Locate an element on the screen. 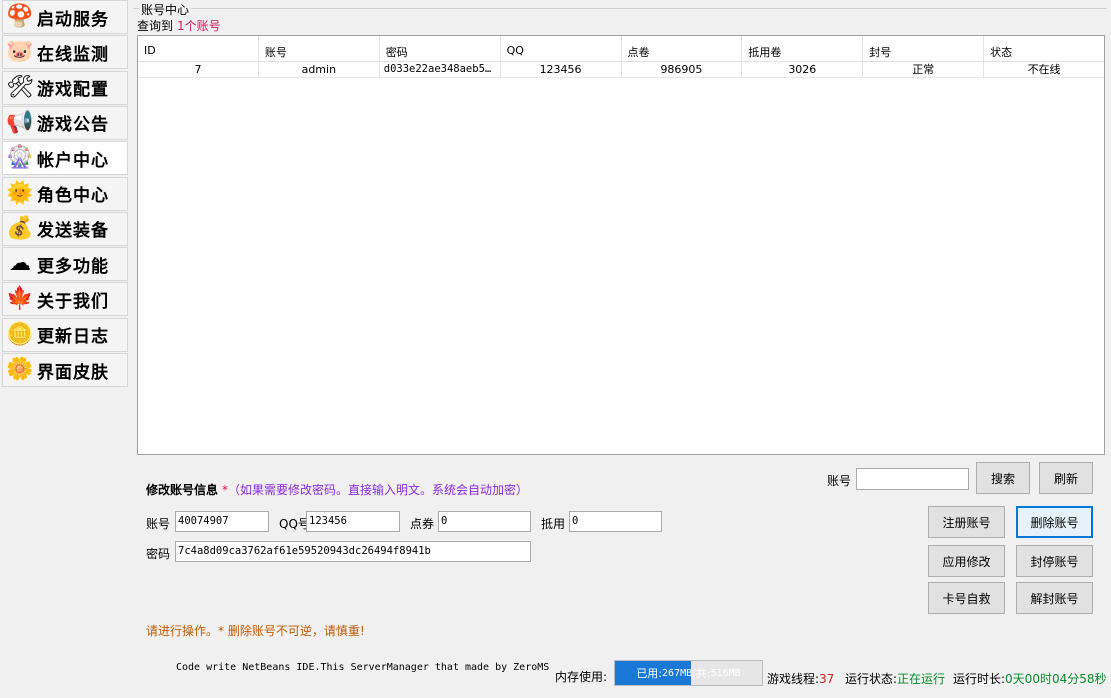 This screenshot has height=698, width=1111. search-account-label: 账号 is located at coordinates (839, 481).